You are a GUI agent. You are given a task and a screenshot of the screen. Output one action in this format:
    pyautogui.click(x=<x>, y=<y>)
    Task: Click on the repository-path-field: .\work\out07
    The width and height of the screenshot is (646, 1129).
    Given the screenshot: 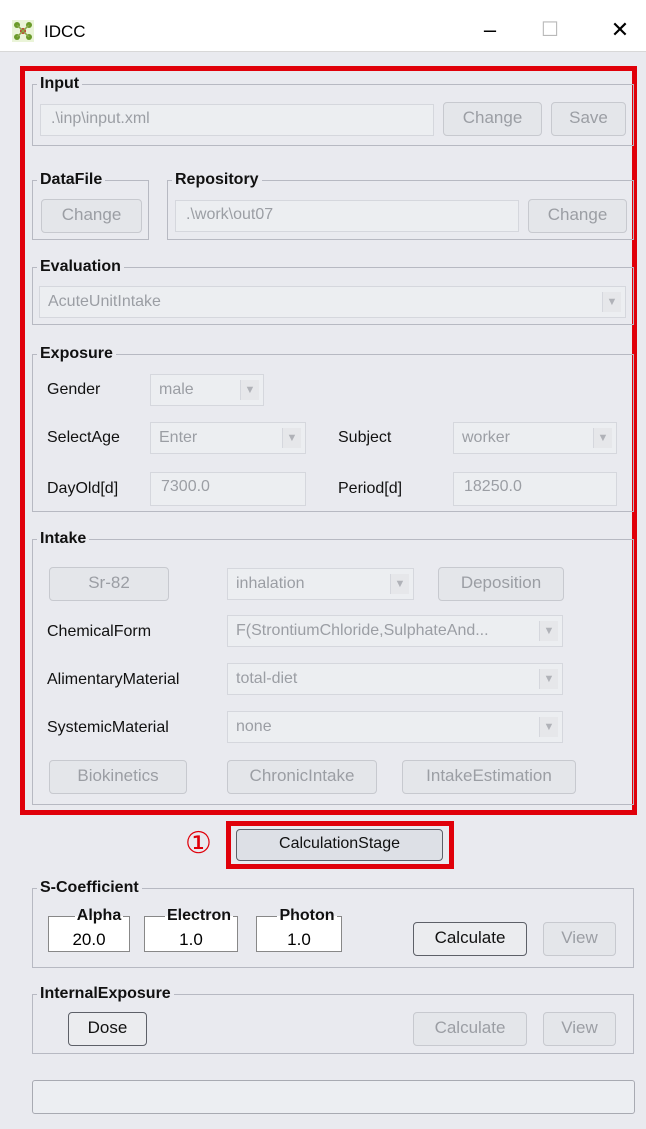 What is the action you would take?
    pyautogui.click(x=347, y=216)
    